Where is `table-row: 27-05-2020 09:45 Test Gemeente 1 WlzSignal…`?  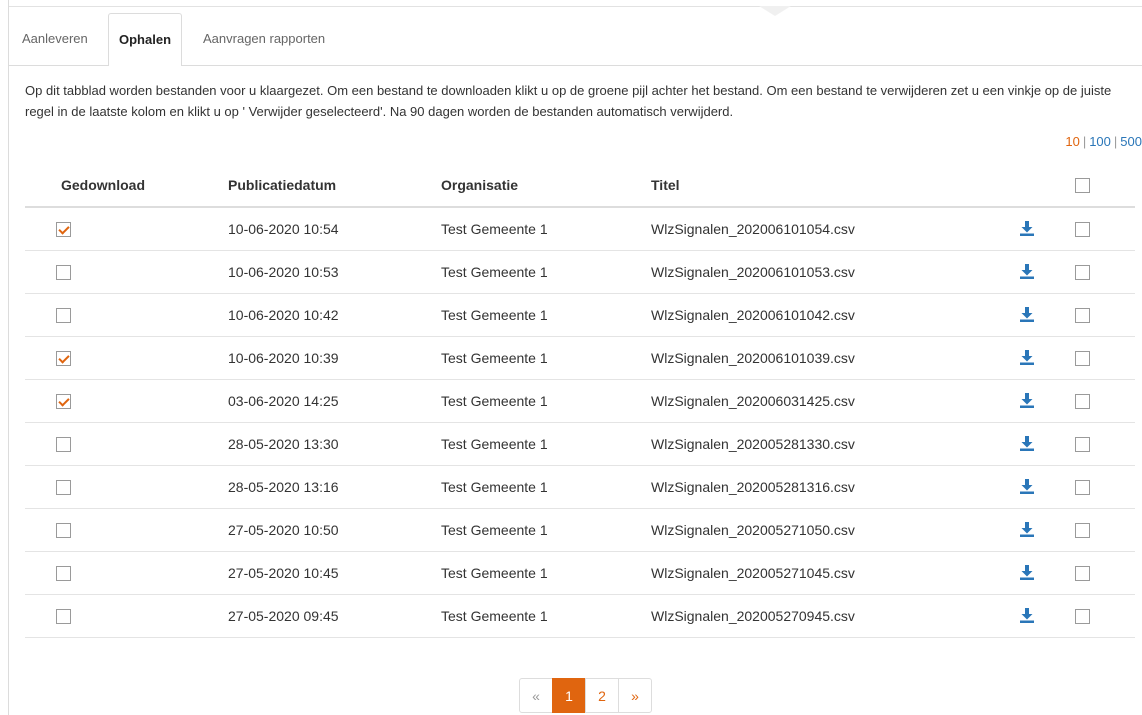
table-row: 27-05-2020 09:45 Test Gemeente 1 WlzSignal… is located at coordinates (580, 616).